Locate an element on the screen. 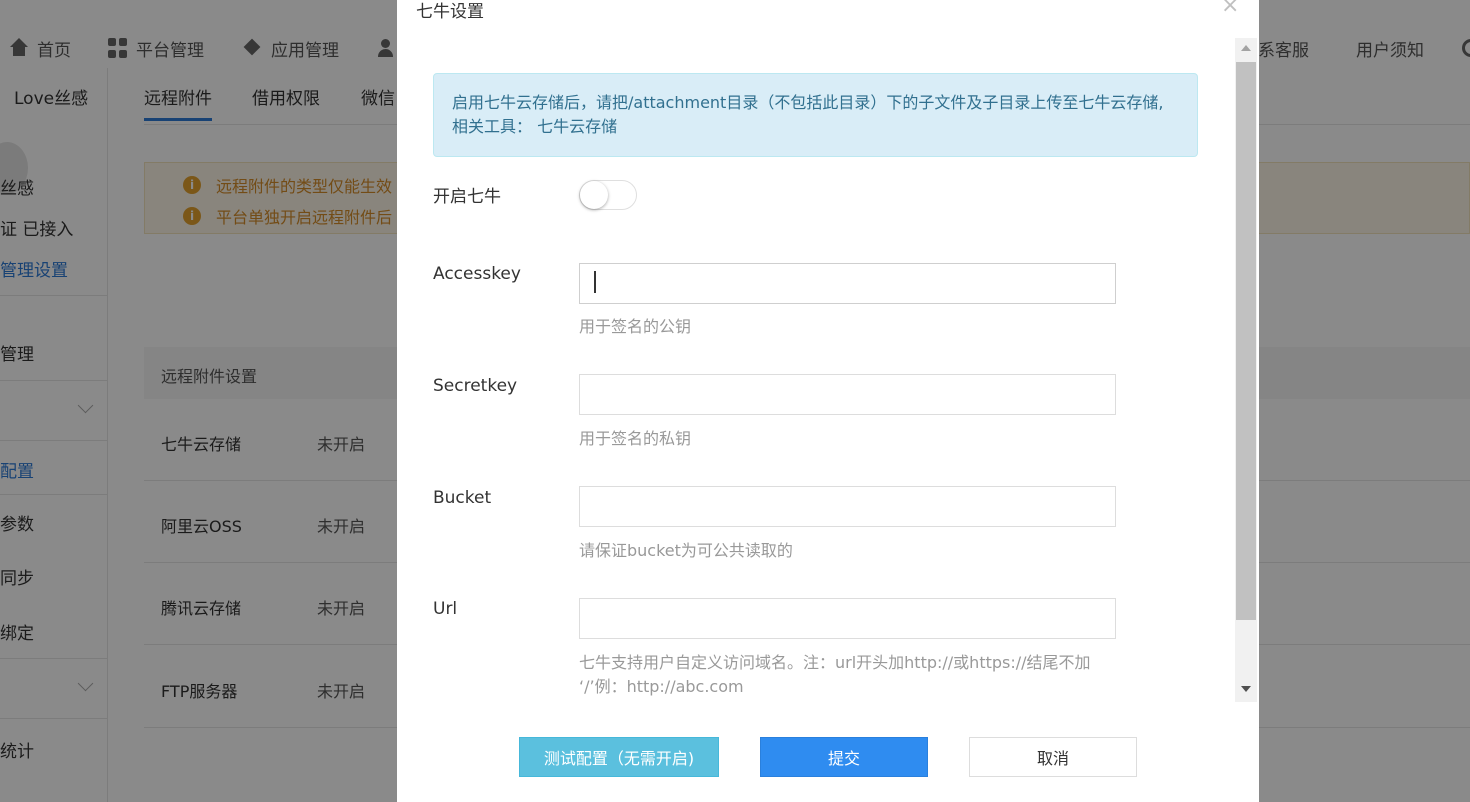  scrollbar-thumb is located at coordinates (1246, 341).